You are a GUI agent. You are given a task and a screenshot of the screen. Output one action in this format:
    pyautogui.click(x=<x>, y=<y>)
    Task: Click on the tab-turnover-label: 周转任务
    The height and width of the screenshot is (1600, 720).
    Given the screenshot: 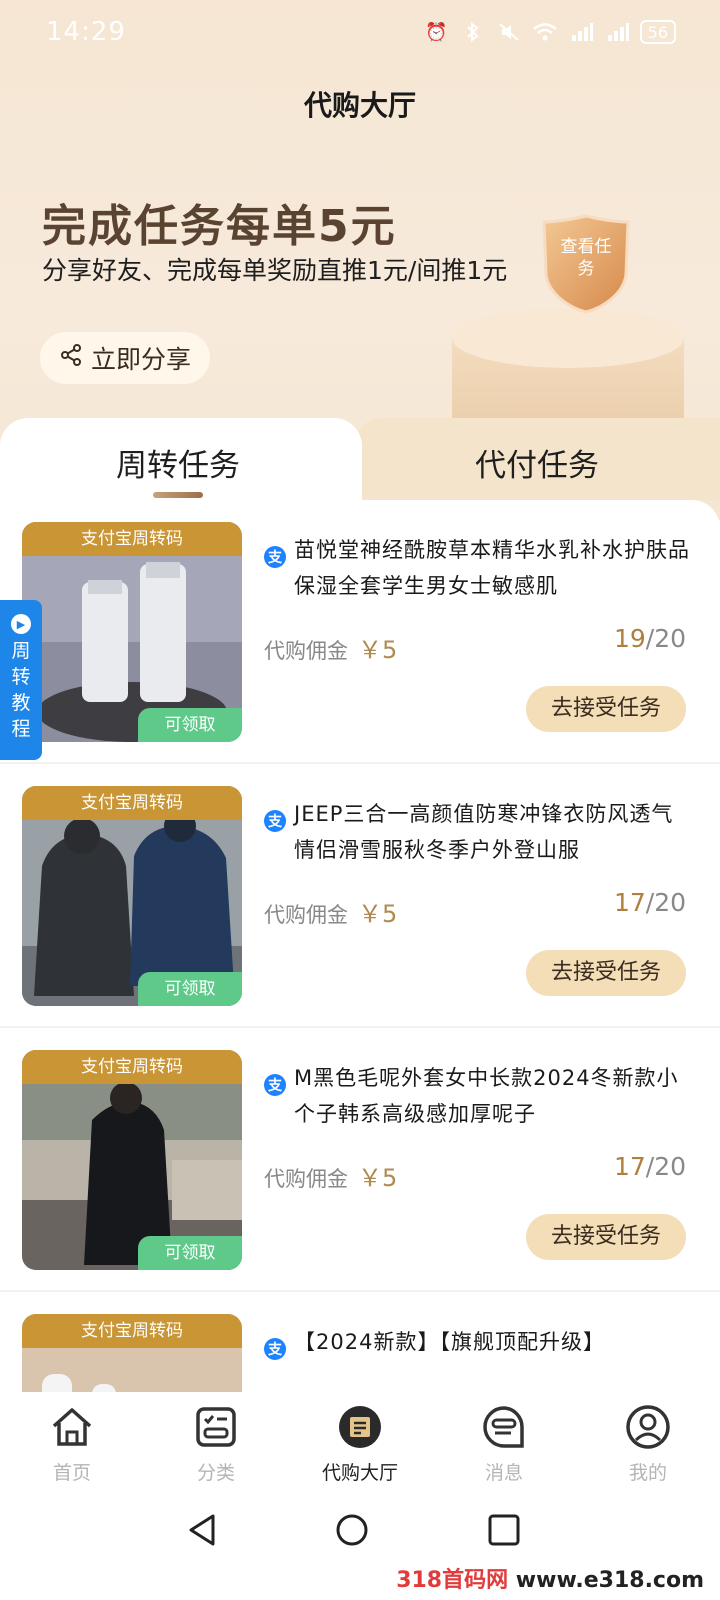 What is the action you would take?
    pyautogui.click(x=178, y=466)
    